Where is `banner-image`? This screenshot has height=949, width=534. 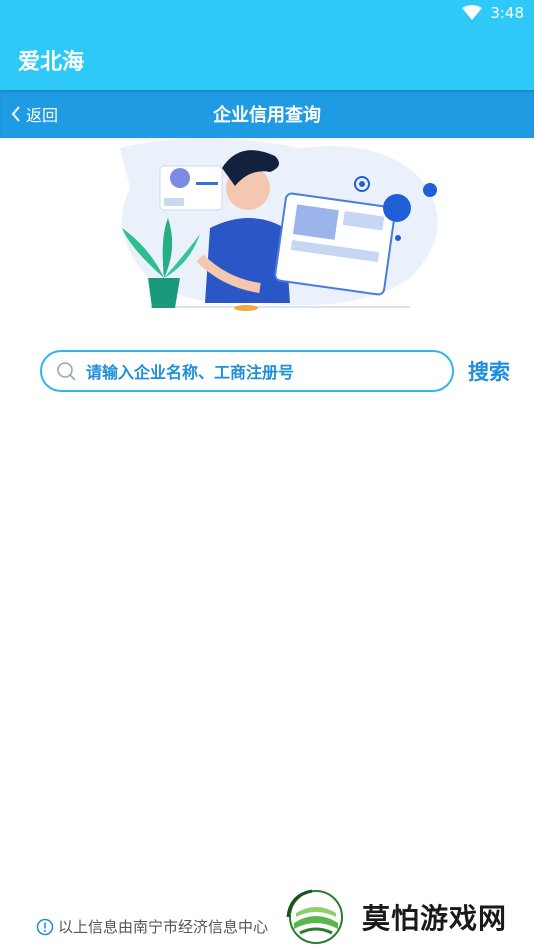 banner-image is located at coordinates (279, 224).